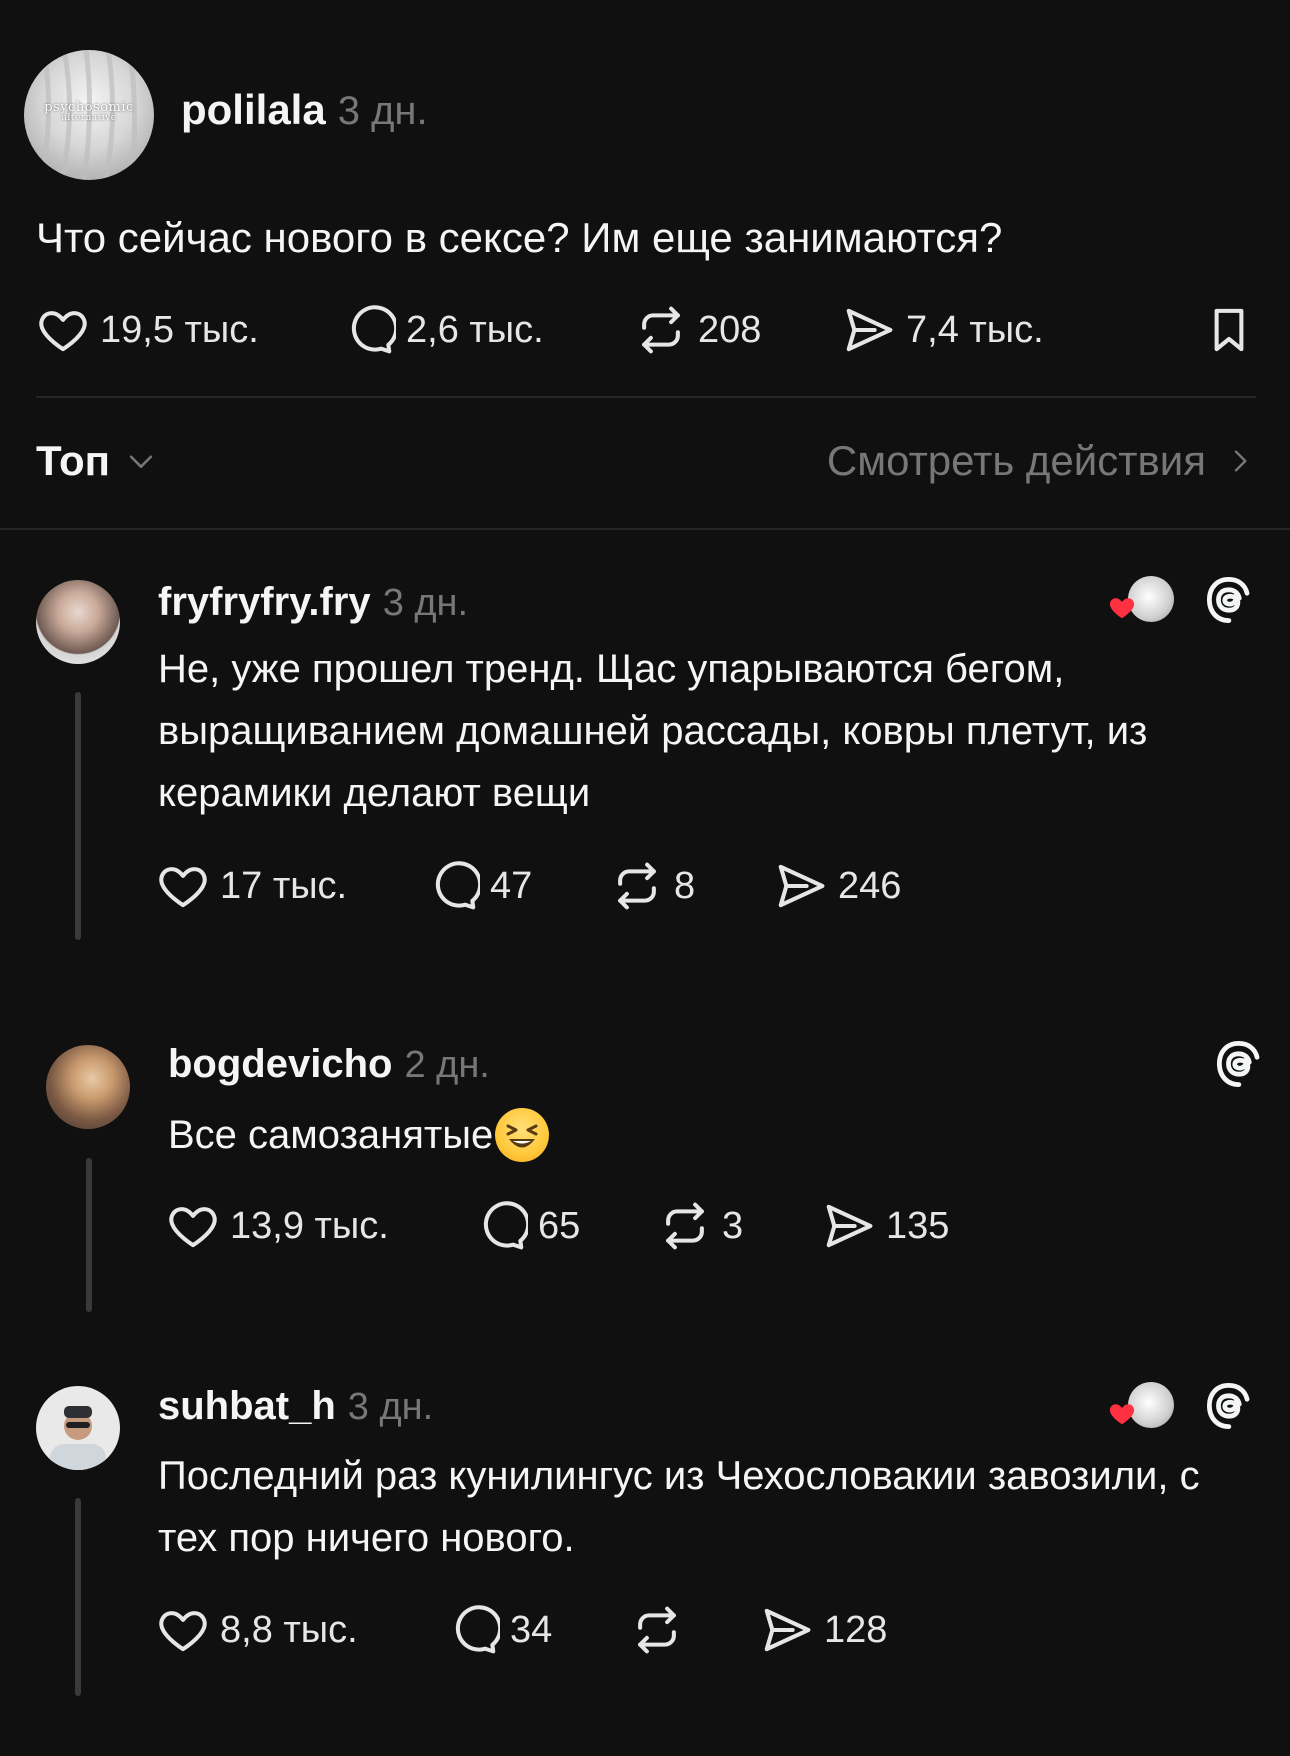 This screenshot has height=1756, width=1290. What do you see at coordinates (264, 602) in the screenshot?
I see `reply-username: fryfryfry.fry` at bounding box center [264, 602].